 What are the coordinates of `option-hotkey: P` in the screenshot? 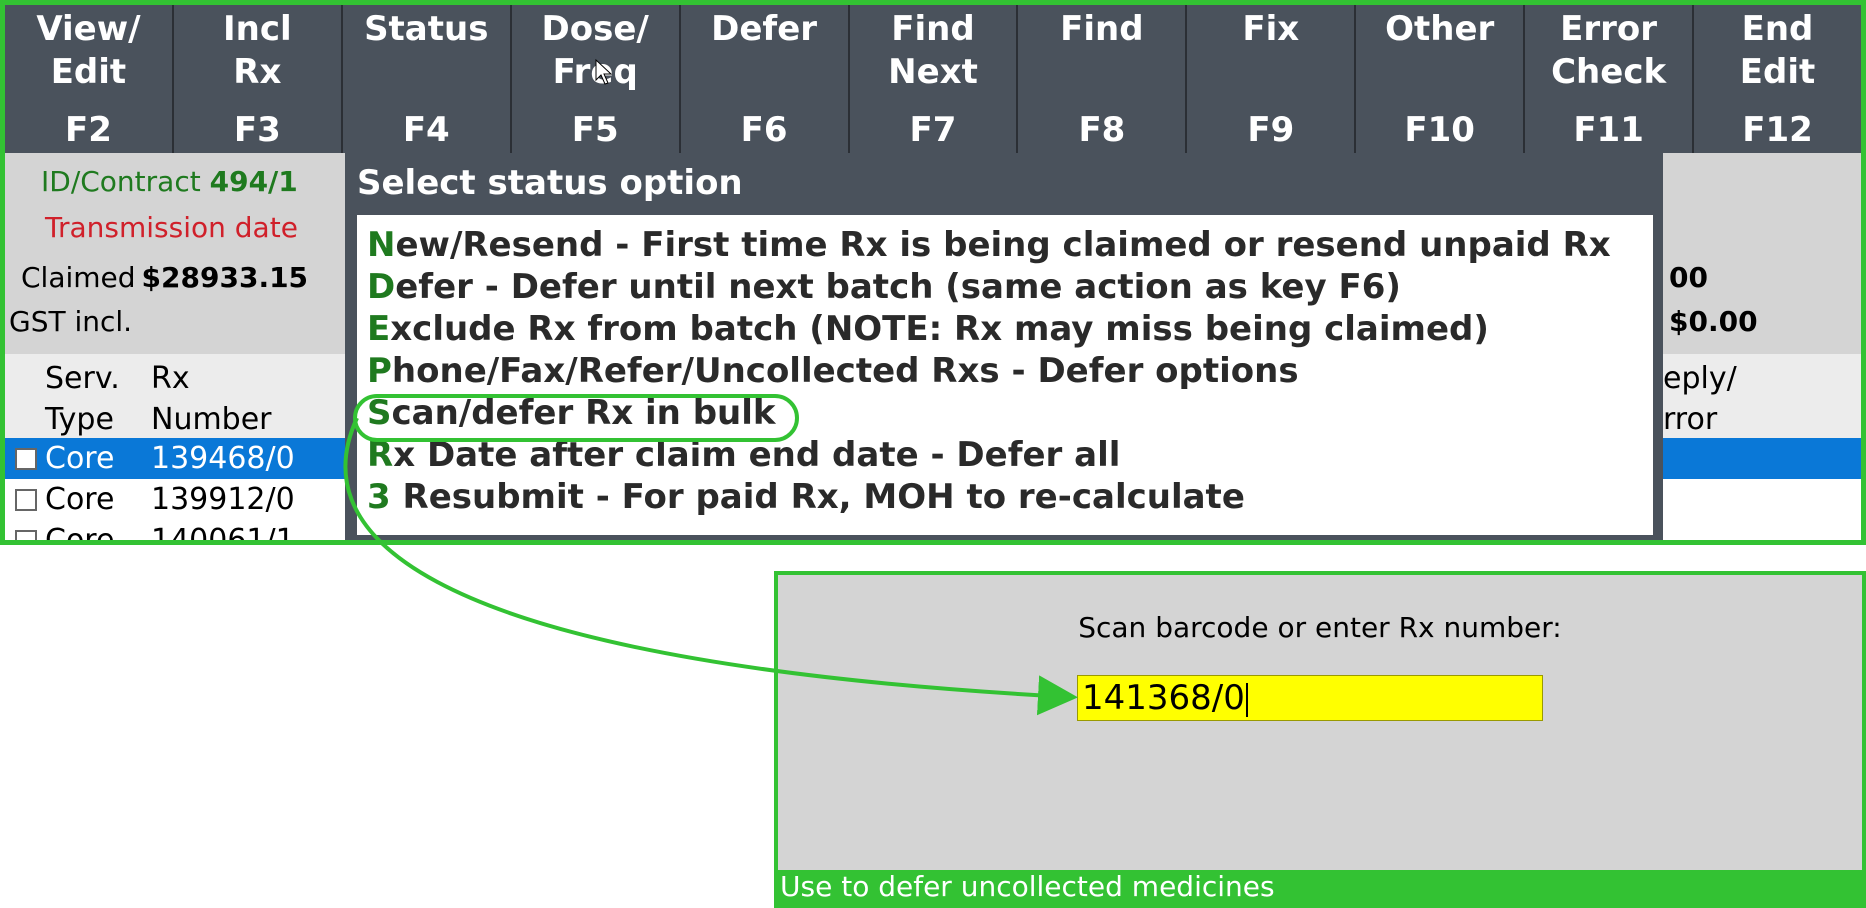 It's located at (379, 371).